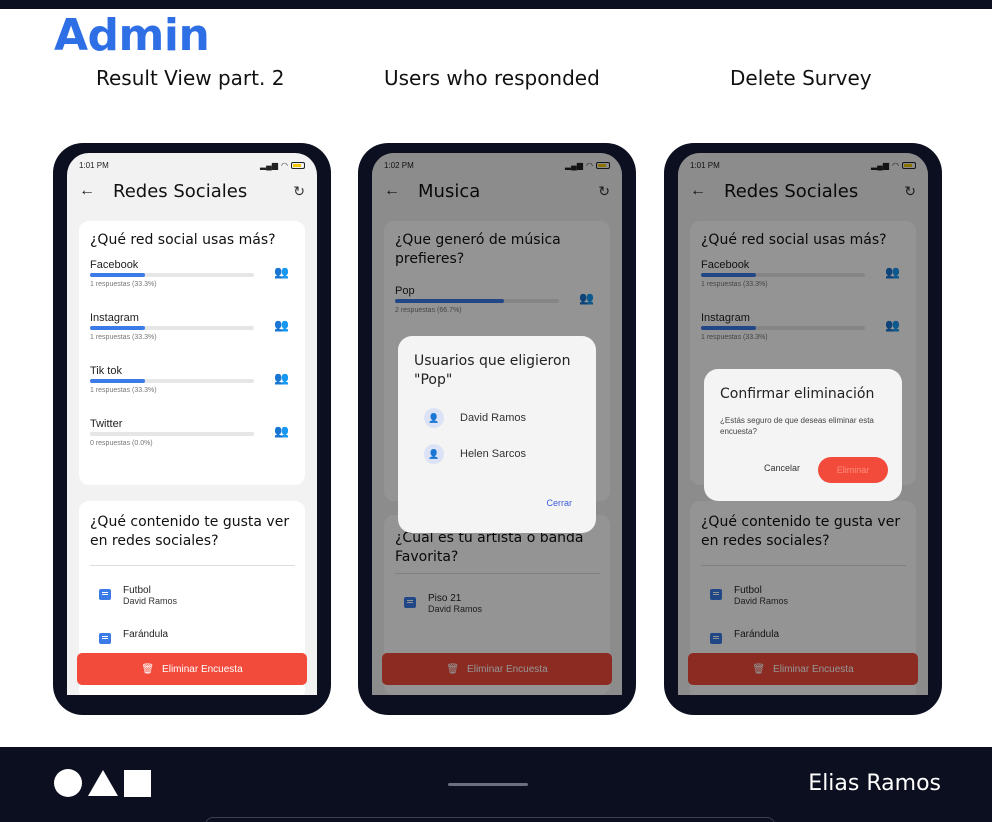  Describe the element at coordinates (269, 165) in the screenshot. I see `signal-icon: ▂▄▆` at that location.